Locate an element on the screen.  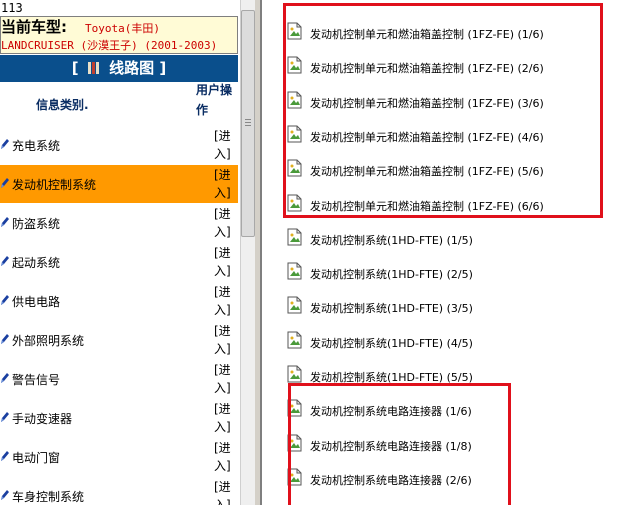
vehicle-model: LANDCRUISER (沙漠王子) (2001-2003) is located at coordinates (109, 45).